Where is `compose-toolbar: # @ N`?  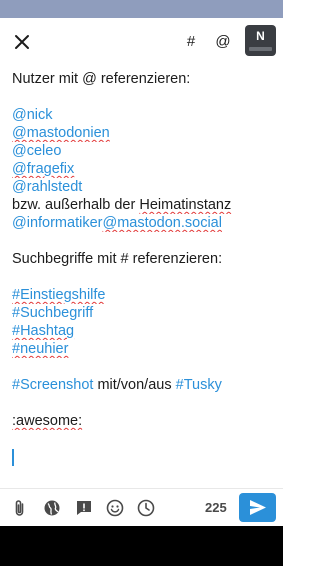
compose-toolbar: # @ N is located at coordinates (141, 41).